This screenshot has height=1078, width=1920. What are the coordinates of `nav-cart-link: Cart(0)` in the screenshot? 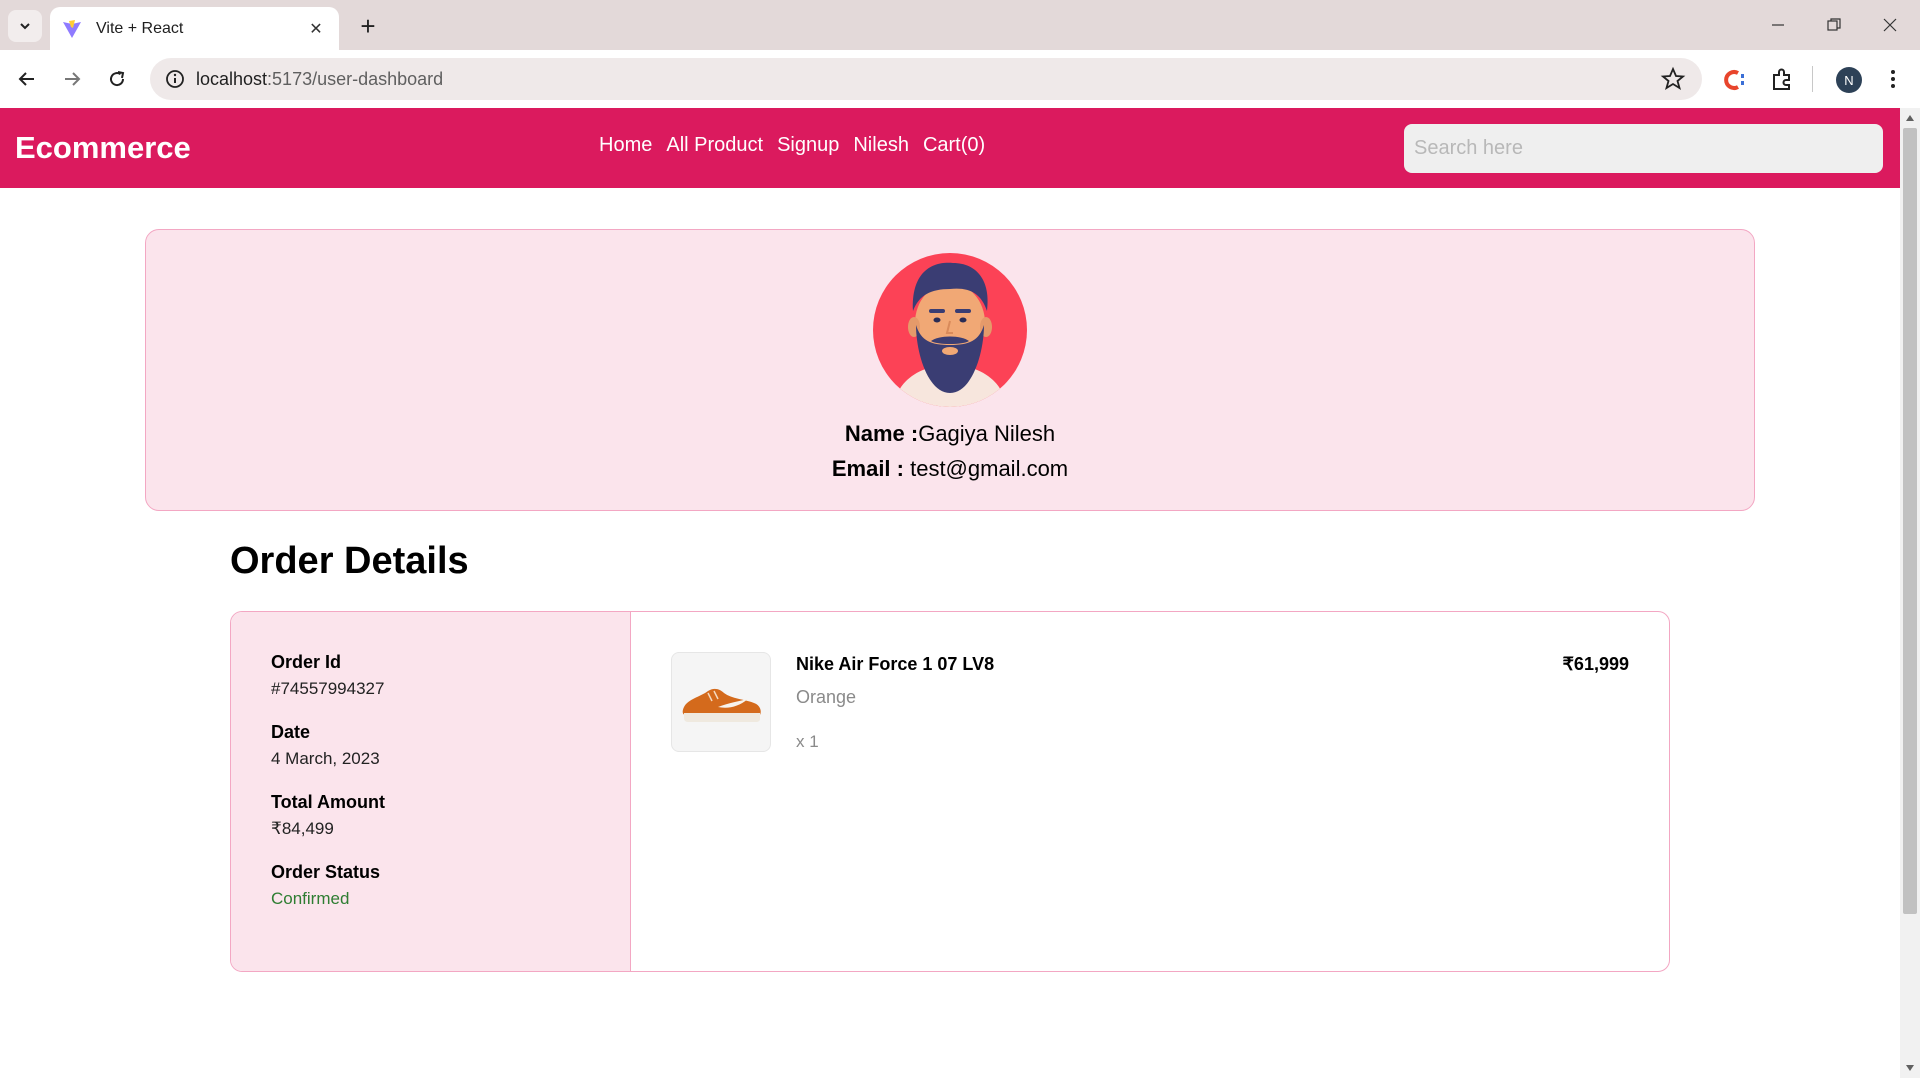 It's located at (954, 145).